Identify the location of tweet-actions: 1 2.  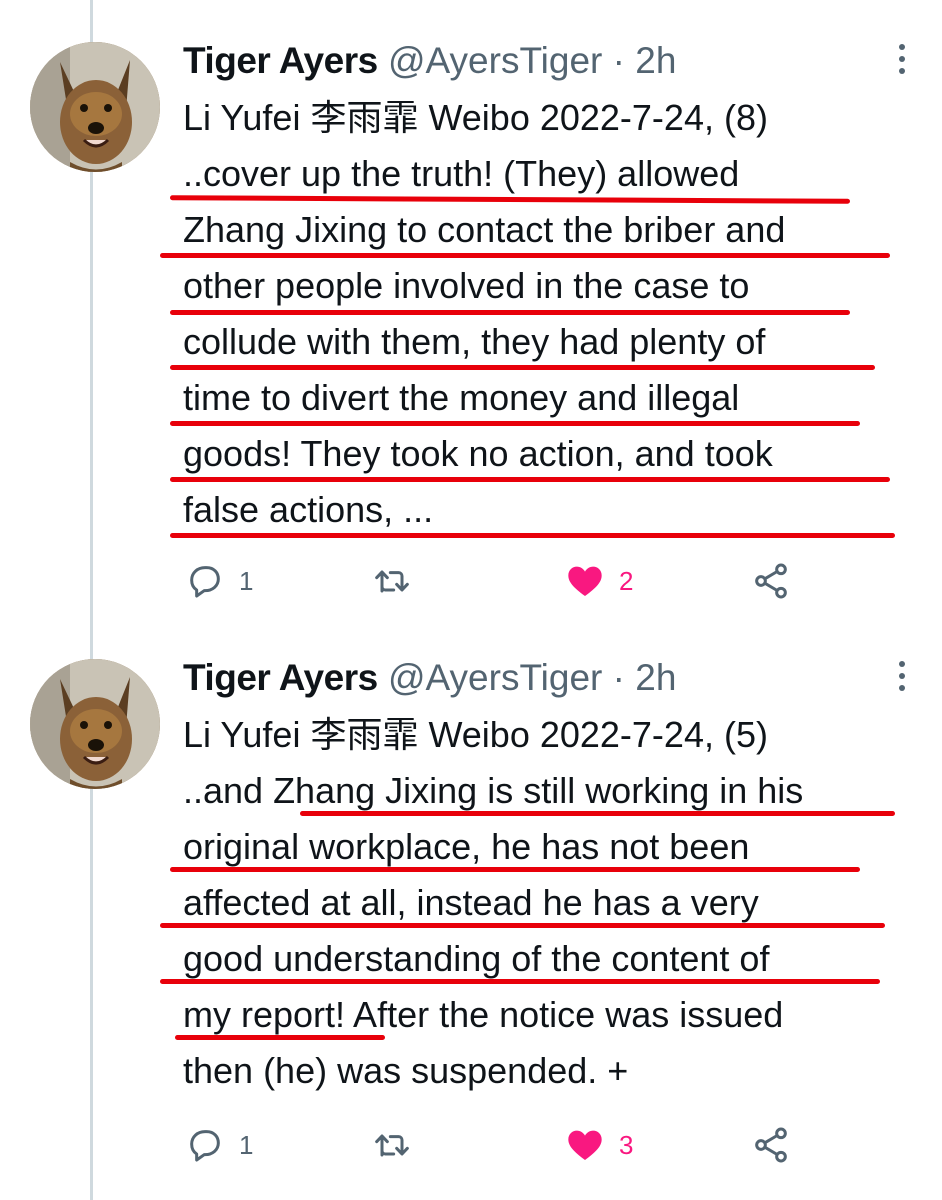
(543, 581).